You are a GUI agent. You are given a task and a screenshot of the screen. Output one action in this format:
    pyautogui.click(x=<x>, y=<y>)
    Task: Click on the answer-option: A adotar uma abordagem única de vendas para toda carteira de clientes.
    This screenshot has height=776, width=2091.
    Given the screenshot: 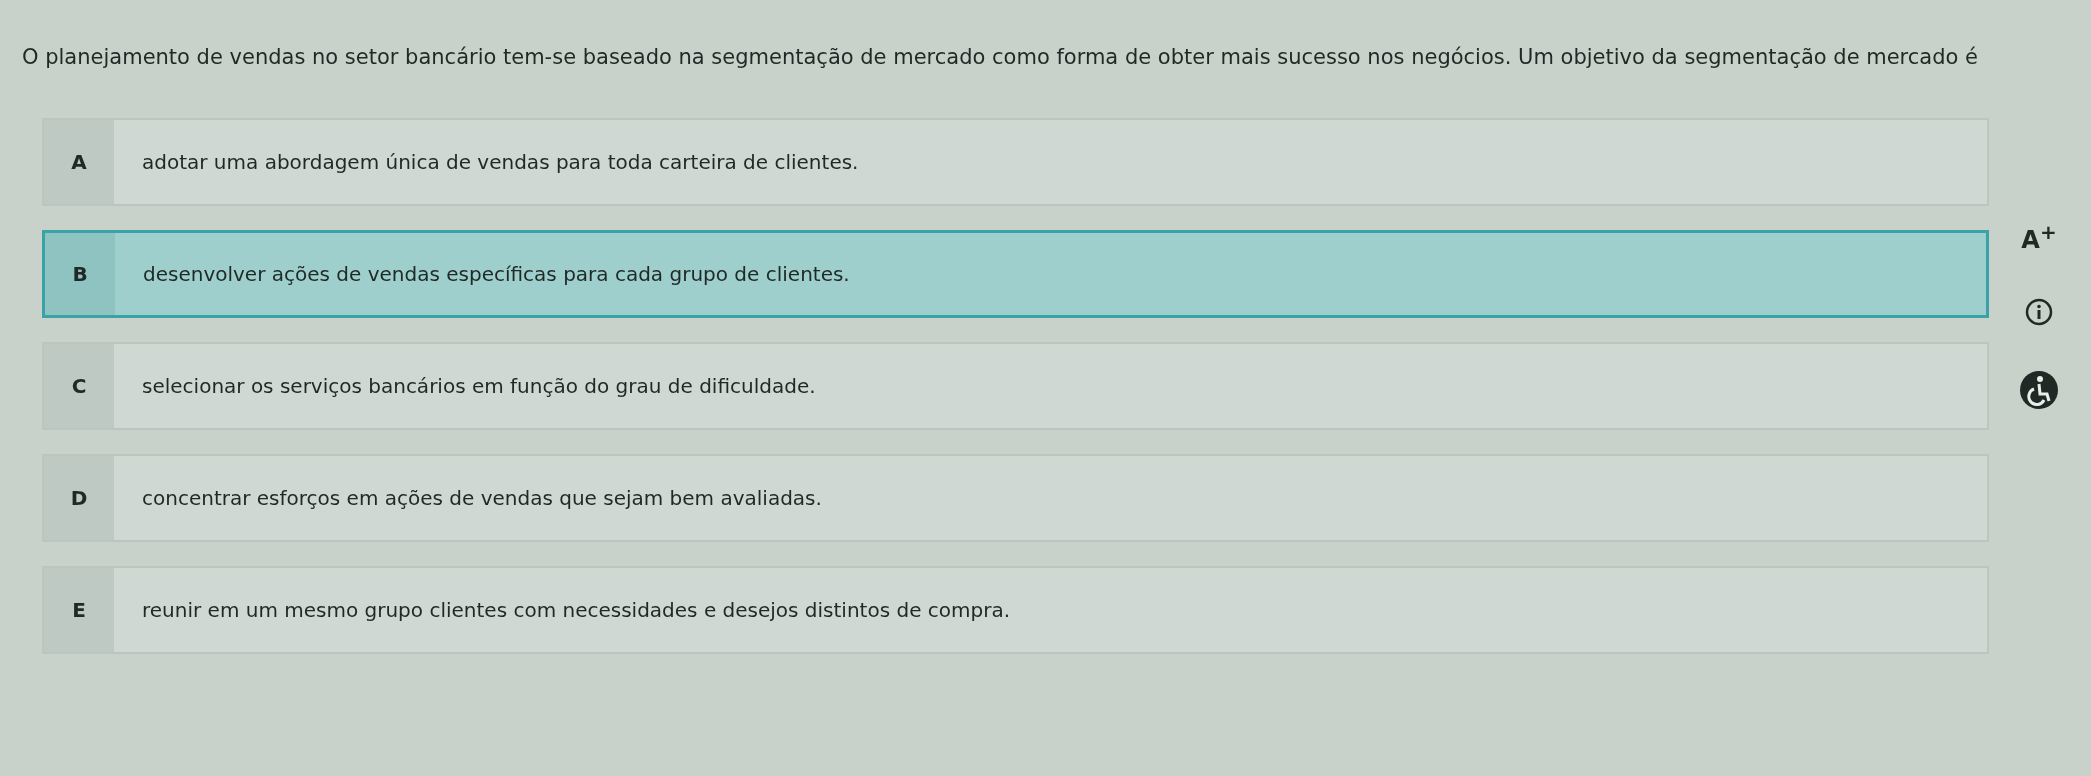 What is the action you would take?
    pyautogui.click(x=1015, y=162)
    